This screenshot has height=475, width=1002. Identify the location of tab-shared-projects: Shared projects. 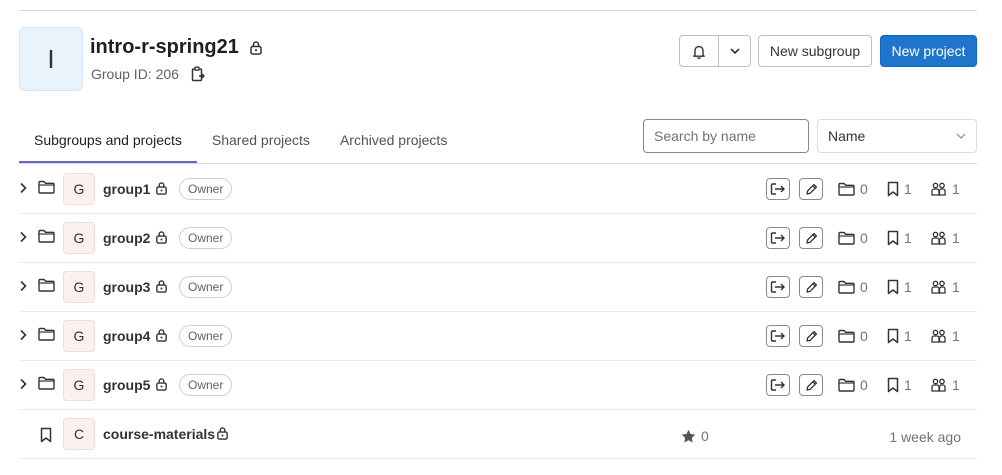
(261, 139).